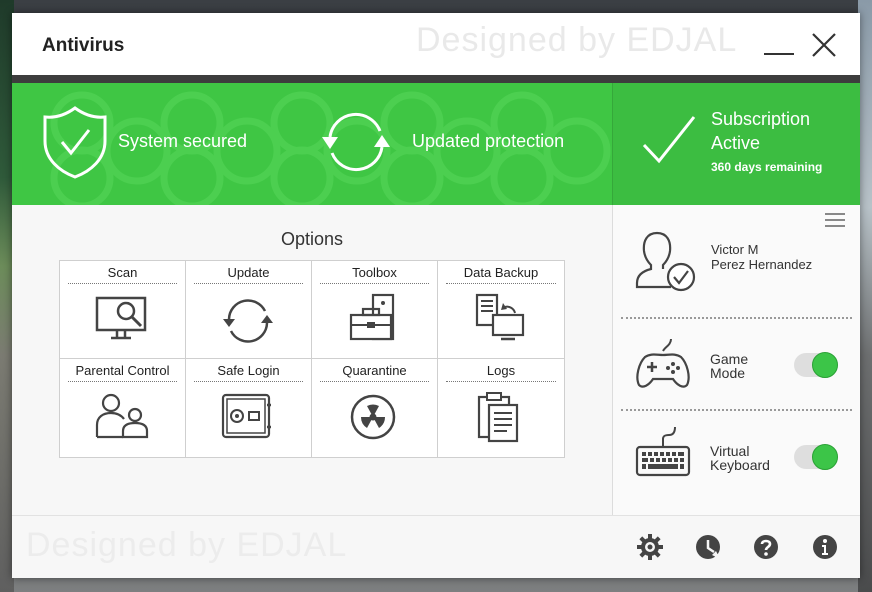 The height and width of the screenshot is (592, 872). What do you see at coordinates (122, 272) in the screenshot?
I see `option-label: Scan` at bounding box center [122, 272].